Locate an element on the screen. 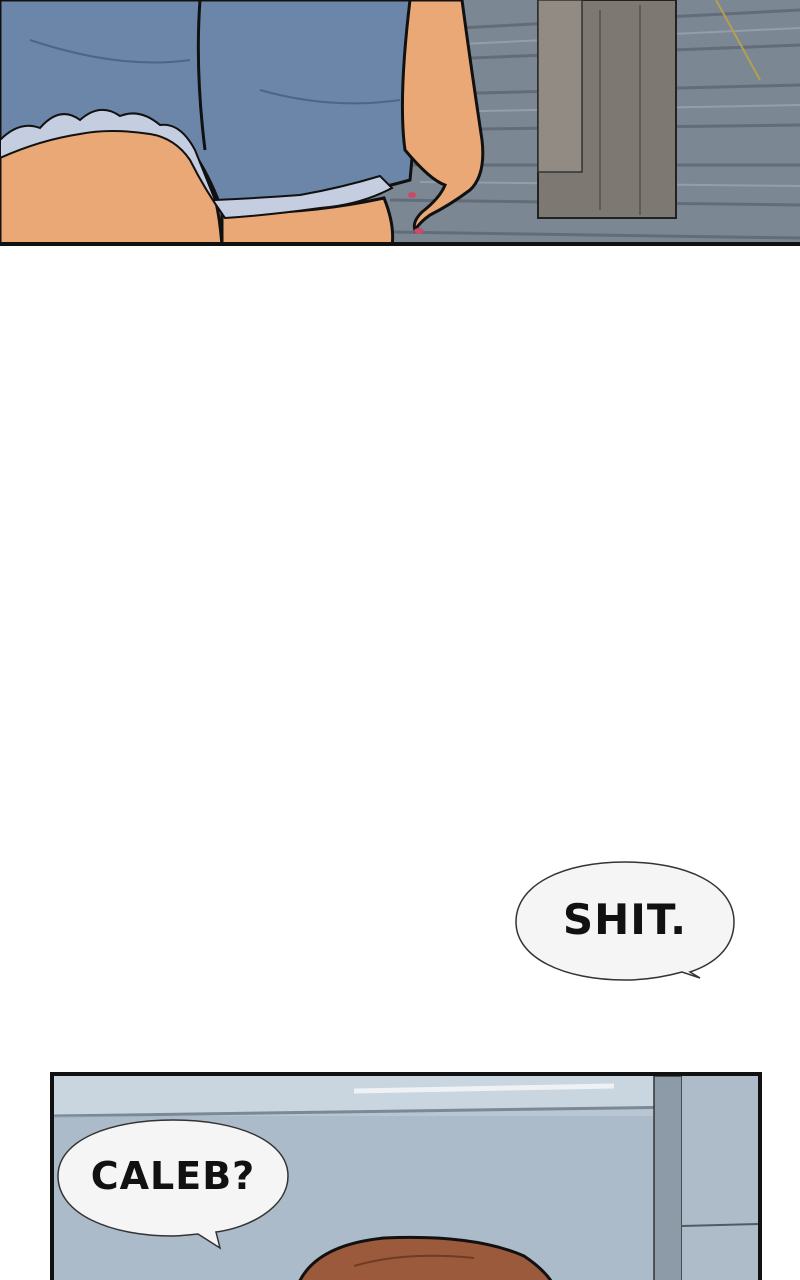 The height and width of the screenshot is (1280, 800). speech-bubble-shit: SHIT. is located at coordinates (625, 923).